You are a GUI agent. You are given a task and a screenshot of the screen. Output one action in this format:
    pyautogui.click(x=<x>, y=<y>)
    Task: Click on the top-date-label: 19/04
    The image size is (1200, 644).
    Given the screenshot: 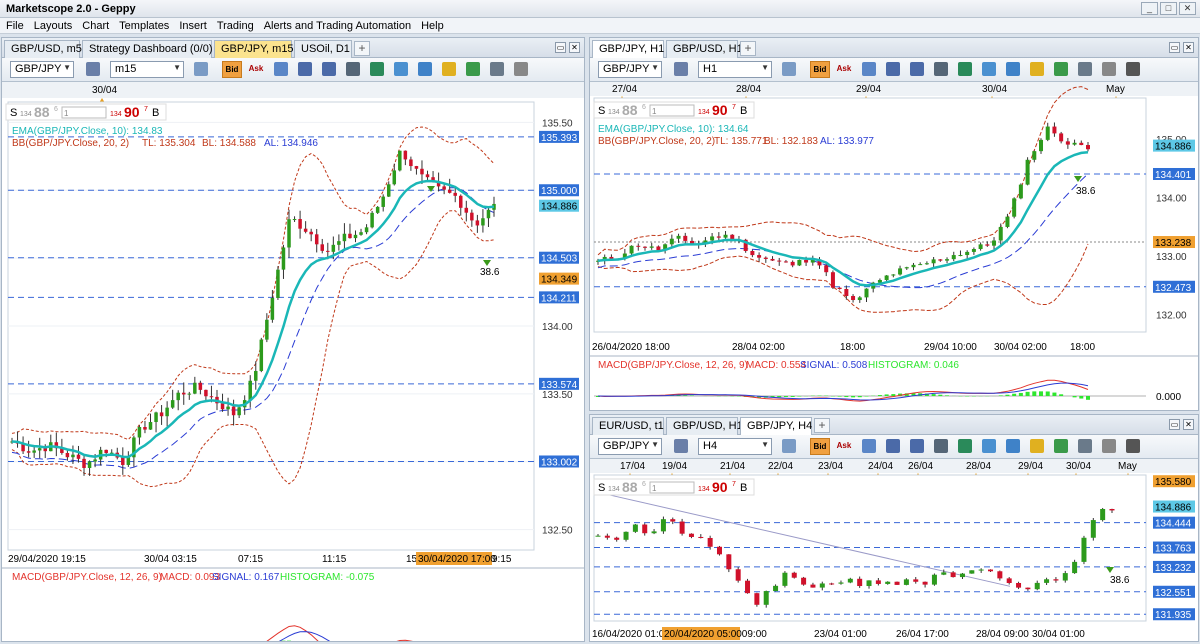 What is the action you would take?
    pyautogui.click(x=674, y=466)
    